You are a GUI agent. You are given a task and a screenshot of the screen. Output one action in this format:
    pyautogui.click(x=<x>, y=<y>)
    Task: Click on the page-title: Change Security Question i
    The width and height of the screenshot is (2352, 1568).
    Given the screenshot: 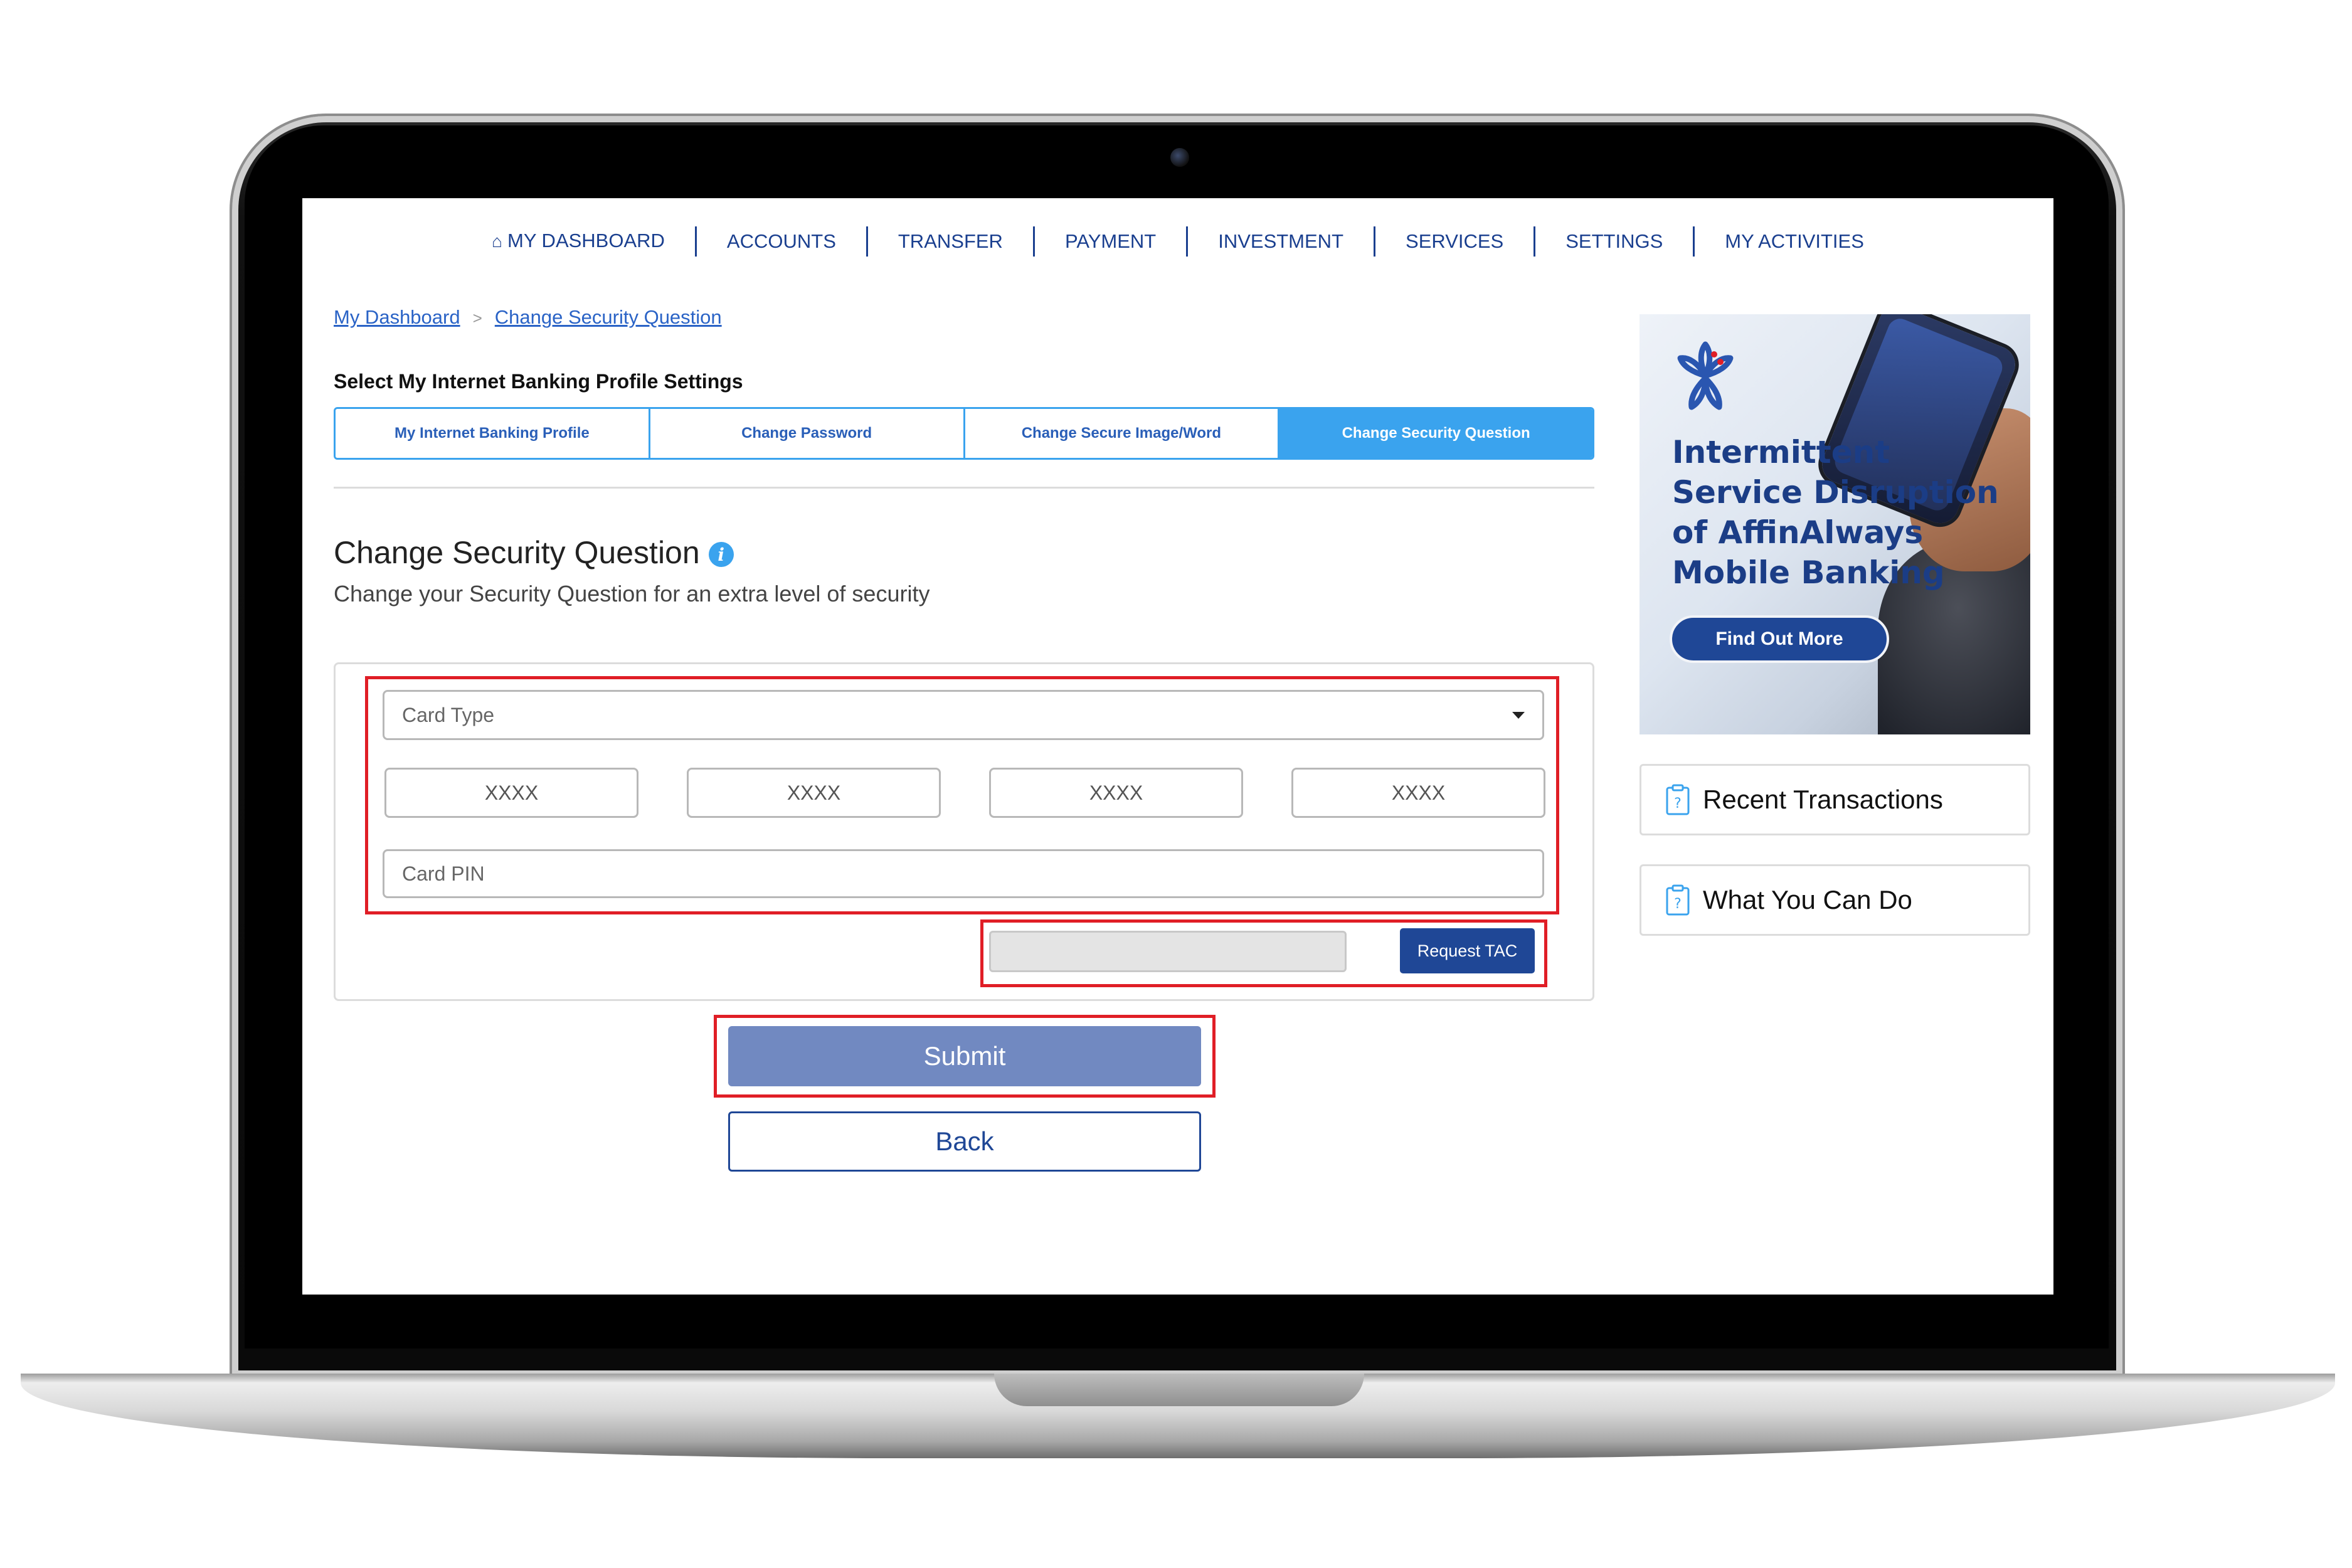 What is the action you would take?
    pyautogui.click(x=534, y=552)
    